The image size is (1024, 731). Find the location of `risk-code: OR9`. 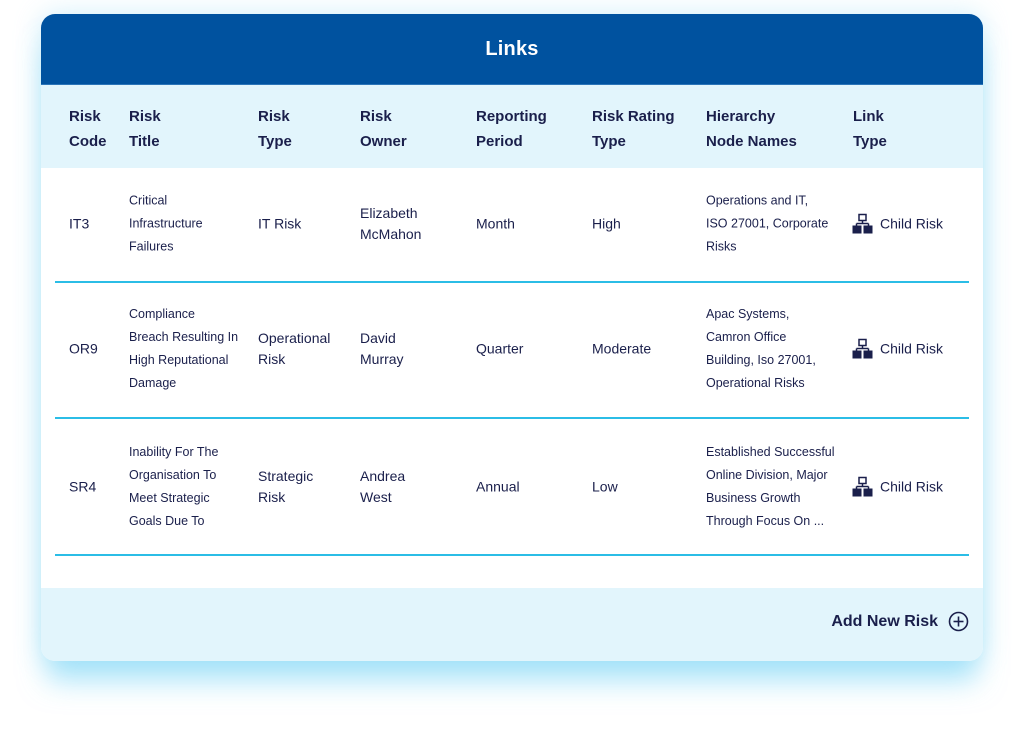

risk-code: OR9 is located at coordinates (83, 349).